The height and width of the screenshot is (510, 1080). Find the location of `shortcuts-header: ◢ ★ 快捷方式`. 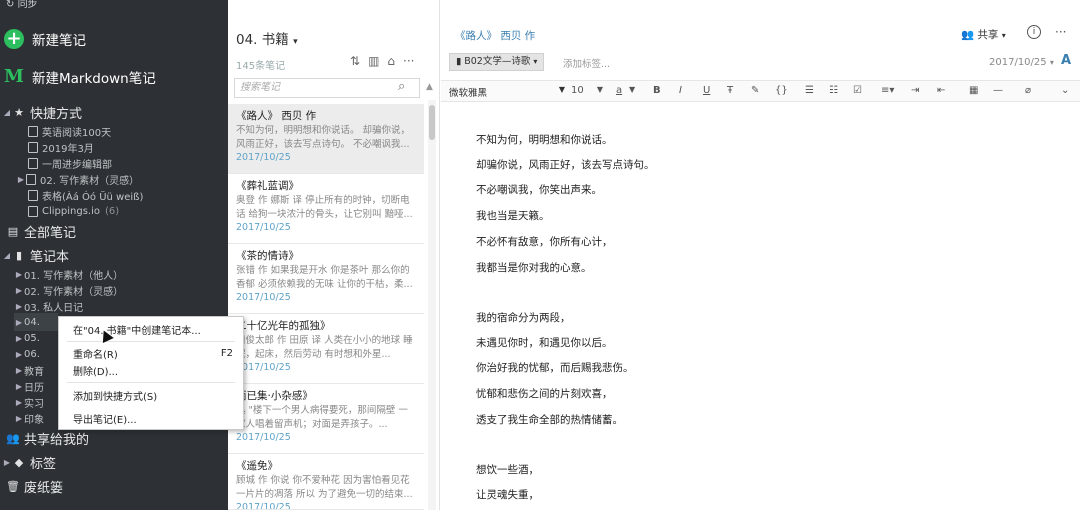

shortcuts-header: ◢ ★ 快捷方式 is located at coordinates (42, 112).